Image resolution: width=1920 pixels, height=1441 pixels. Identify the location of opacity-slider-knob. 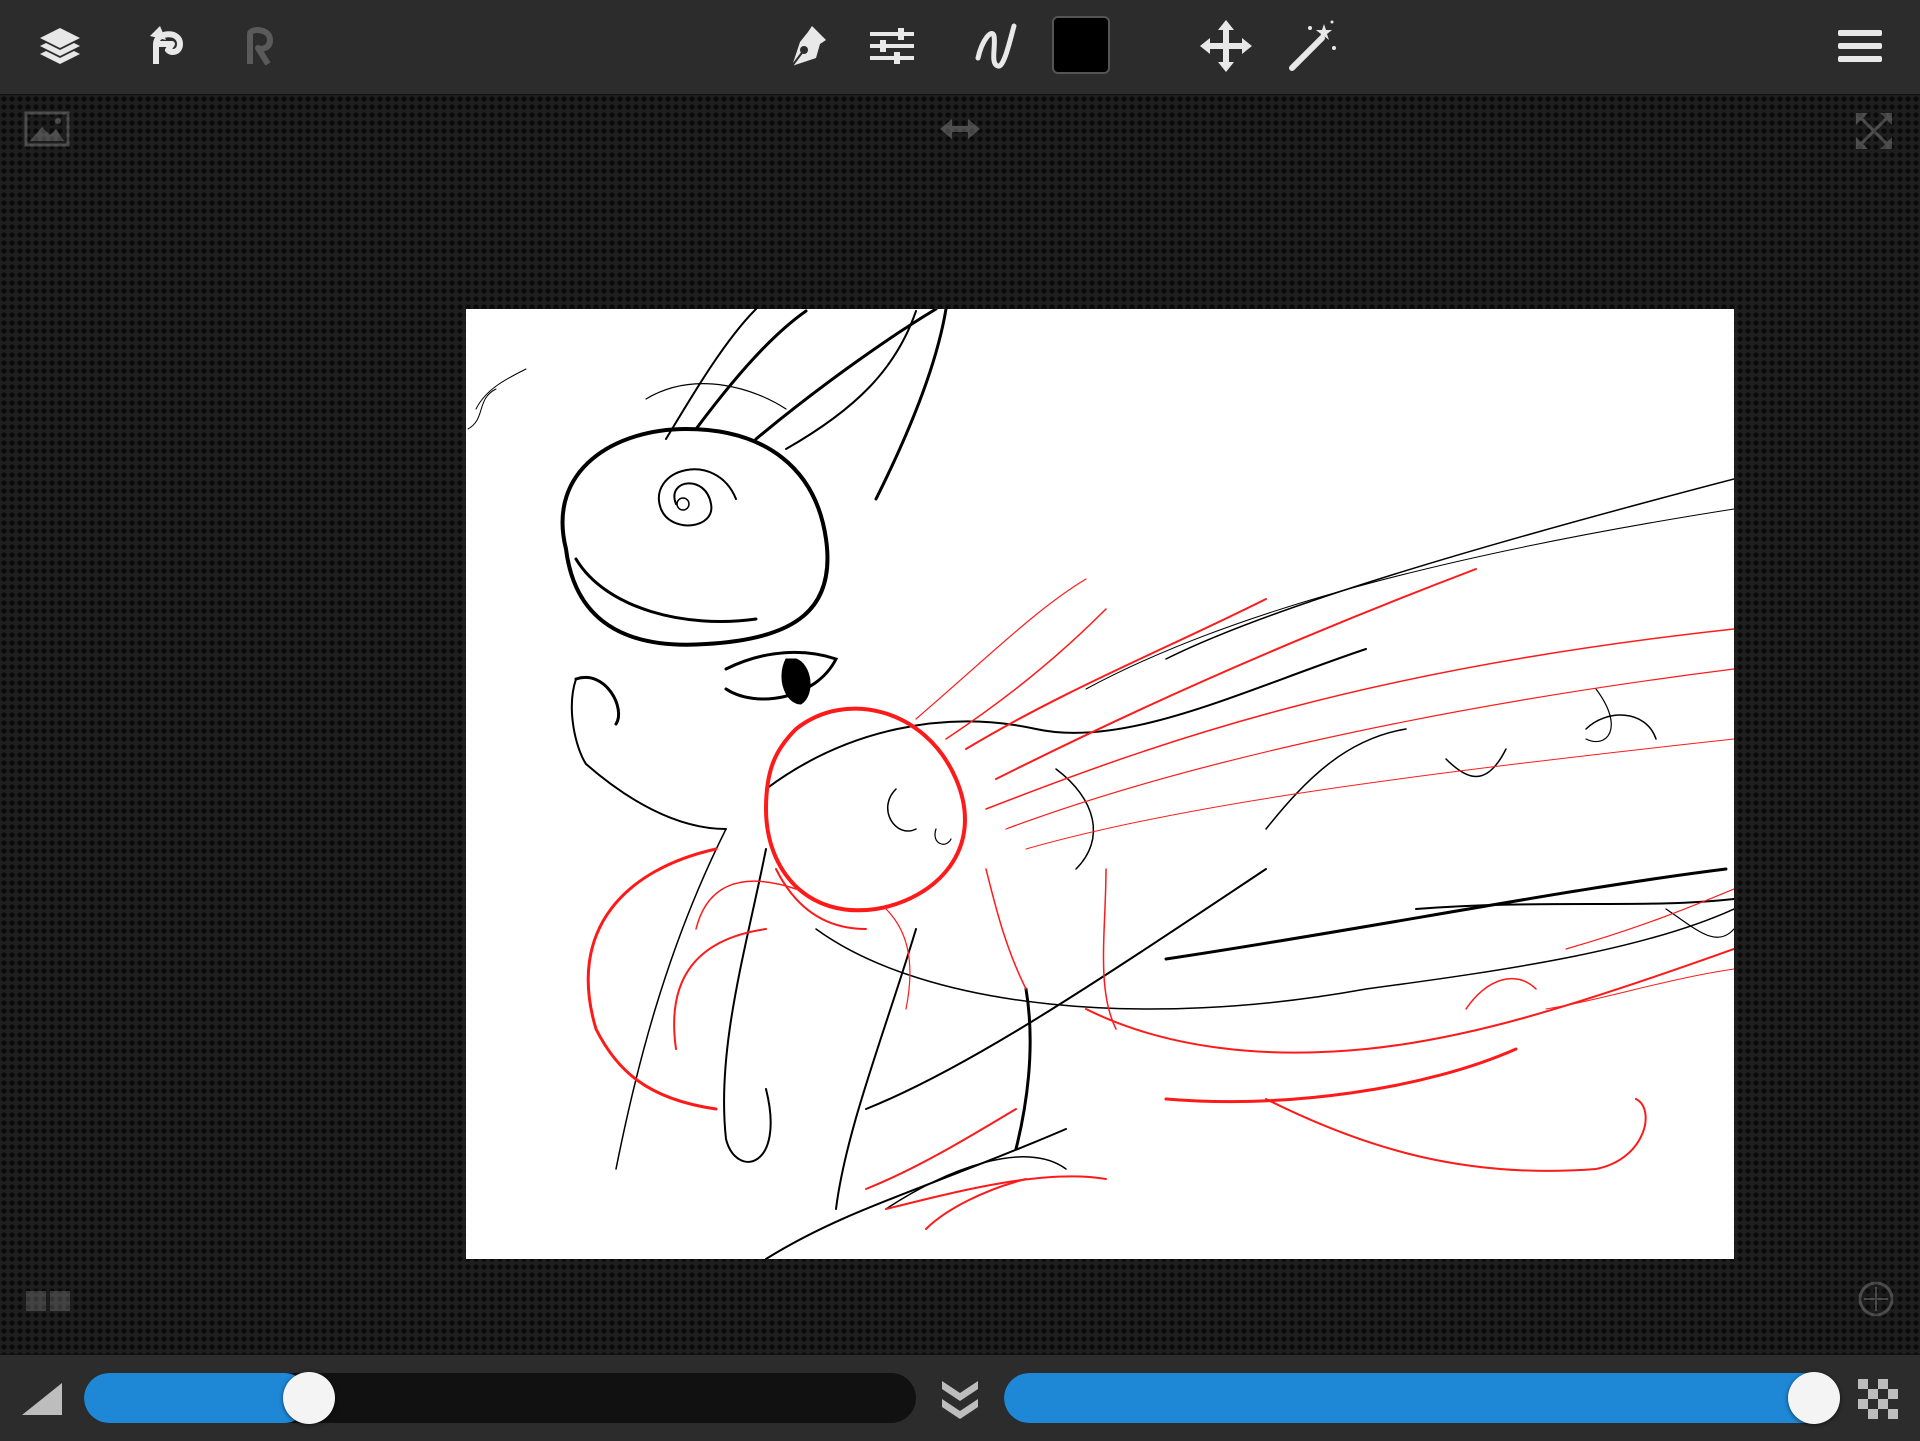
(1814, 1398).